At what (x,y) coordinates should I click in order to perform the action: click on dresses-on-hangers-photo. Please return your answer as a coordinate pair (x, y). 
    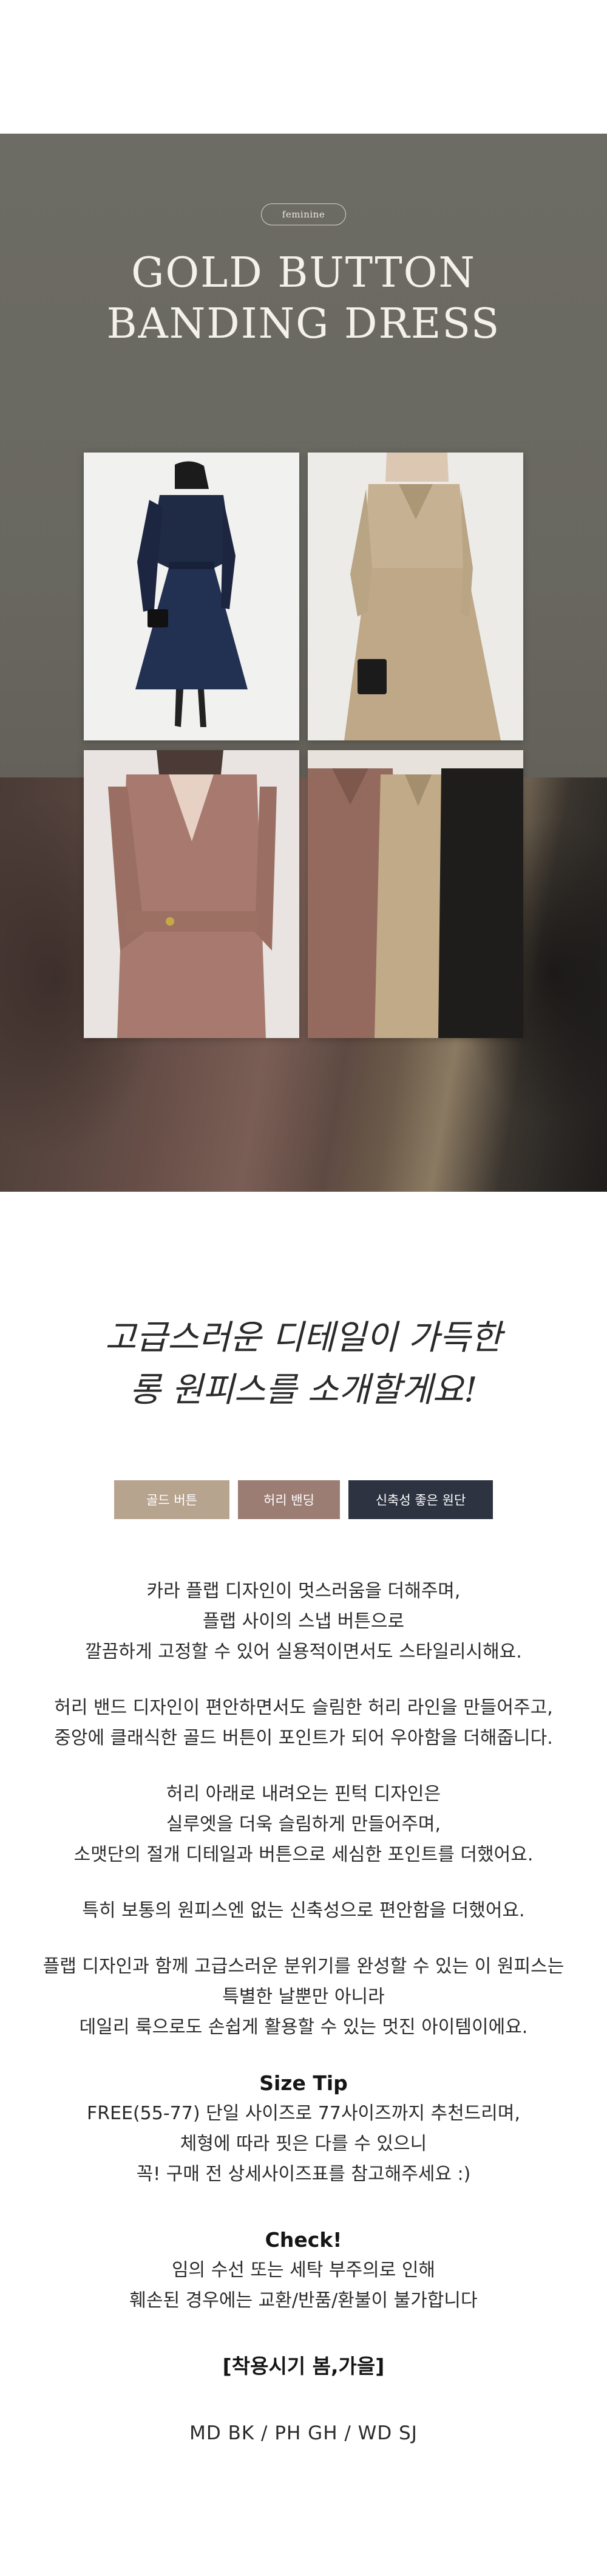
    Looking at the image, I should click on (415, 894).